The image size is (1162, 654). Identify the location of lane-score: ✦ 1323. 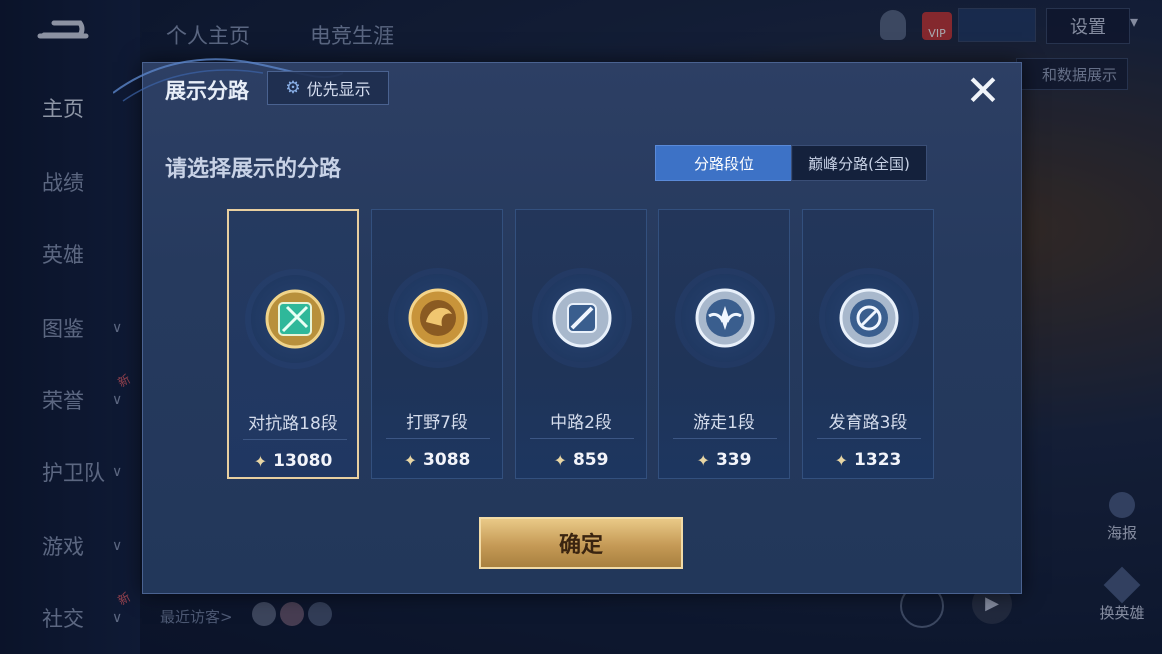
(868, 460).